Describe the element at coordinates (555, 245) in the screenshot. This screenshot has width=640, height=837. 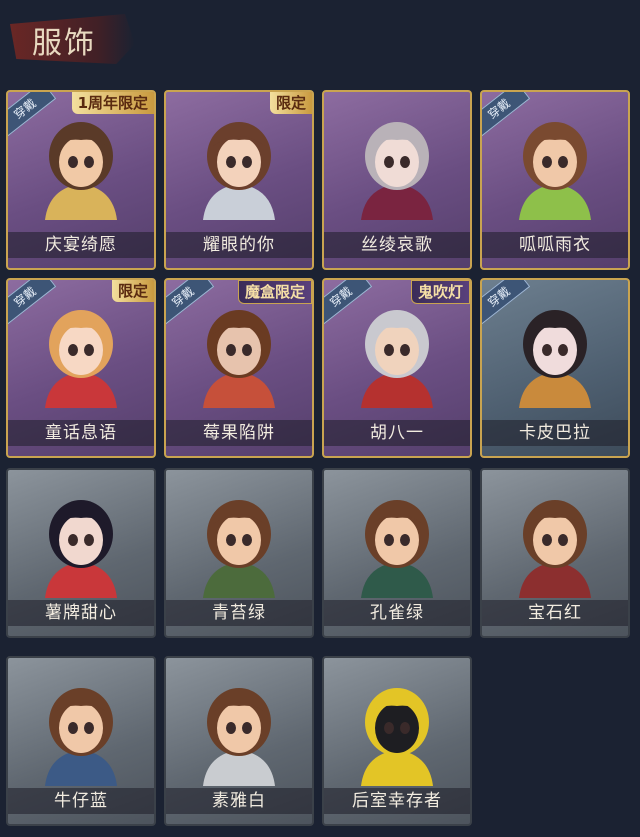
I see `costume-name: 呱呱雨衣` at that location.